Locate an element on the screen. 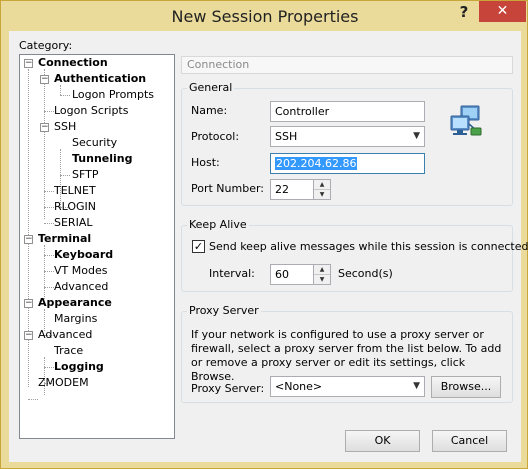 Image resolution: width=528 pixels, height=469 pixels. tree-item-connection: Connection is located at coordinates (73, 63).